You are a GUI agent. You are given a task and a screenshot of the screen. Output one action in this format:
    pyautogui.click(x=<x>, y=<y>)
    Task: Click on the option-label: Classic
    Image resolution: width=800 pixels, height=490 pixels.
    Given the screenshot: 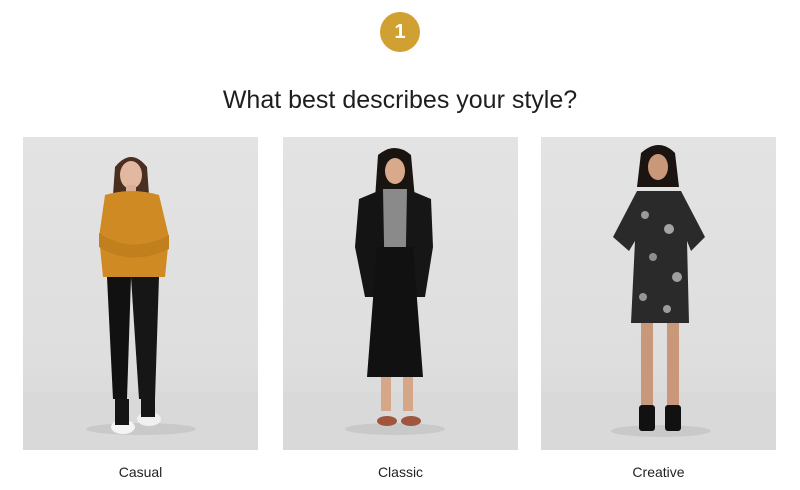 What is the action you would take?
    pyautogui.click(x=400, y=472)
    